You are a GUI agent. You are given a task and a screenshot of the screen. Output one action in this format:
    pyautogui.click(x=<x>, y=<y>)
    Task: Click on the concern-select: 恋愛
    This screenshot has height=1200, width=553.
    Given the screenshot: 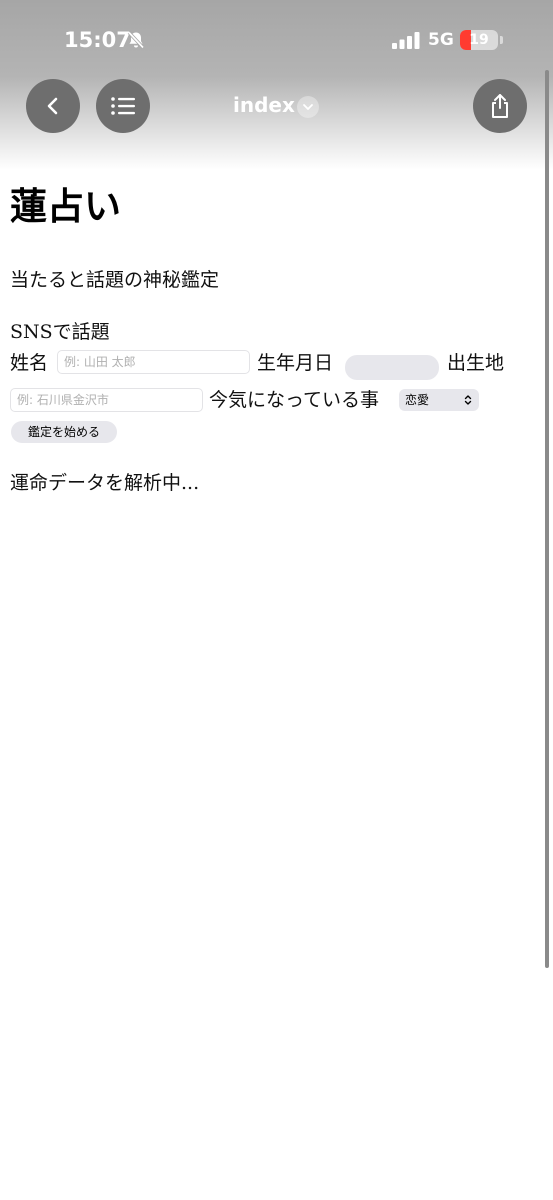 What is the action you would take?
    pyautogui.click(x=439, y=400)
    